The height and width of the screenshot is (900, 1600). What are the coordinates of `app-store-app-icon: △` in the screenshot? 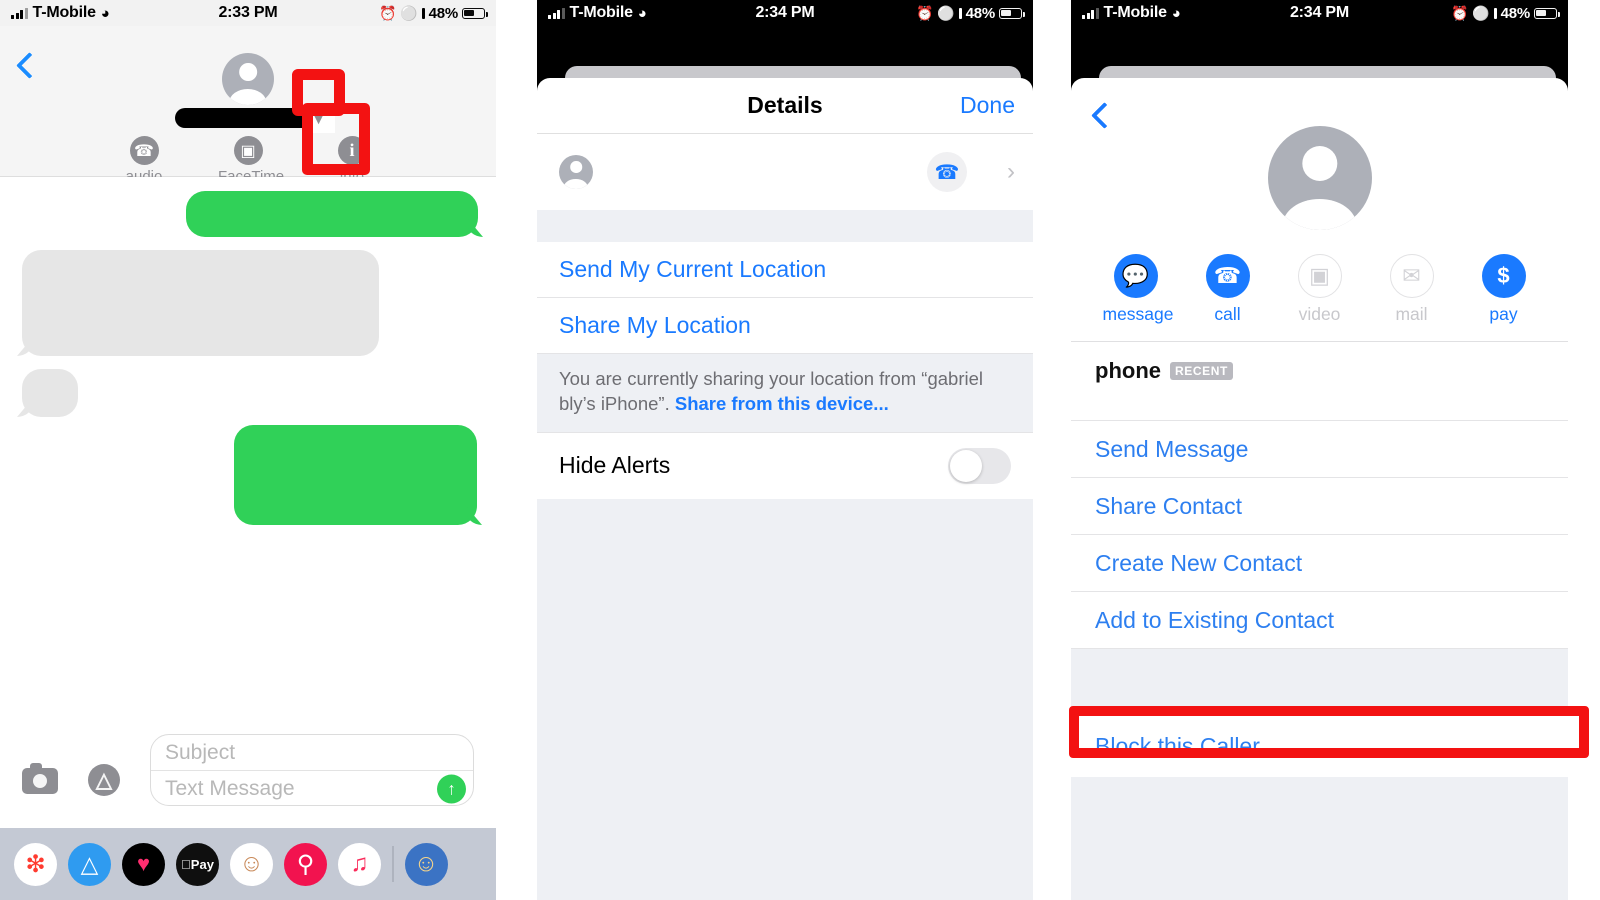 It's located at (89, 864).